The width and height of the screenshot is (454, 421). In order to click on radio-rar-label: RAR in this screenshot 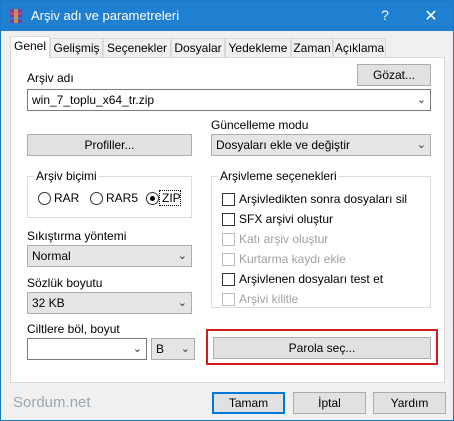, I will do `click(67, 198)`.